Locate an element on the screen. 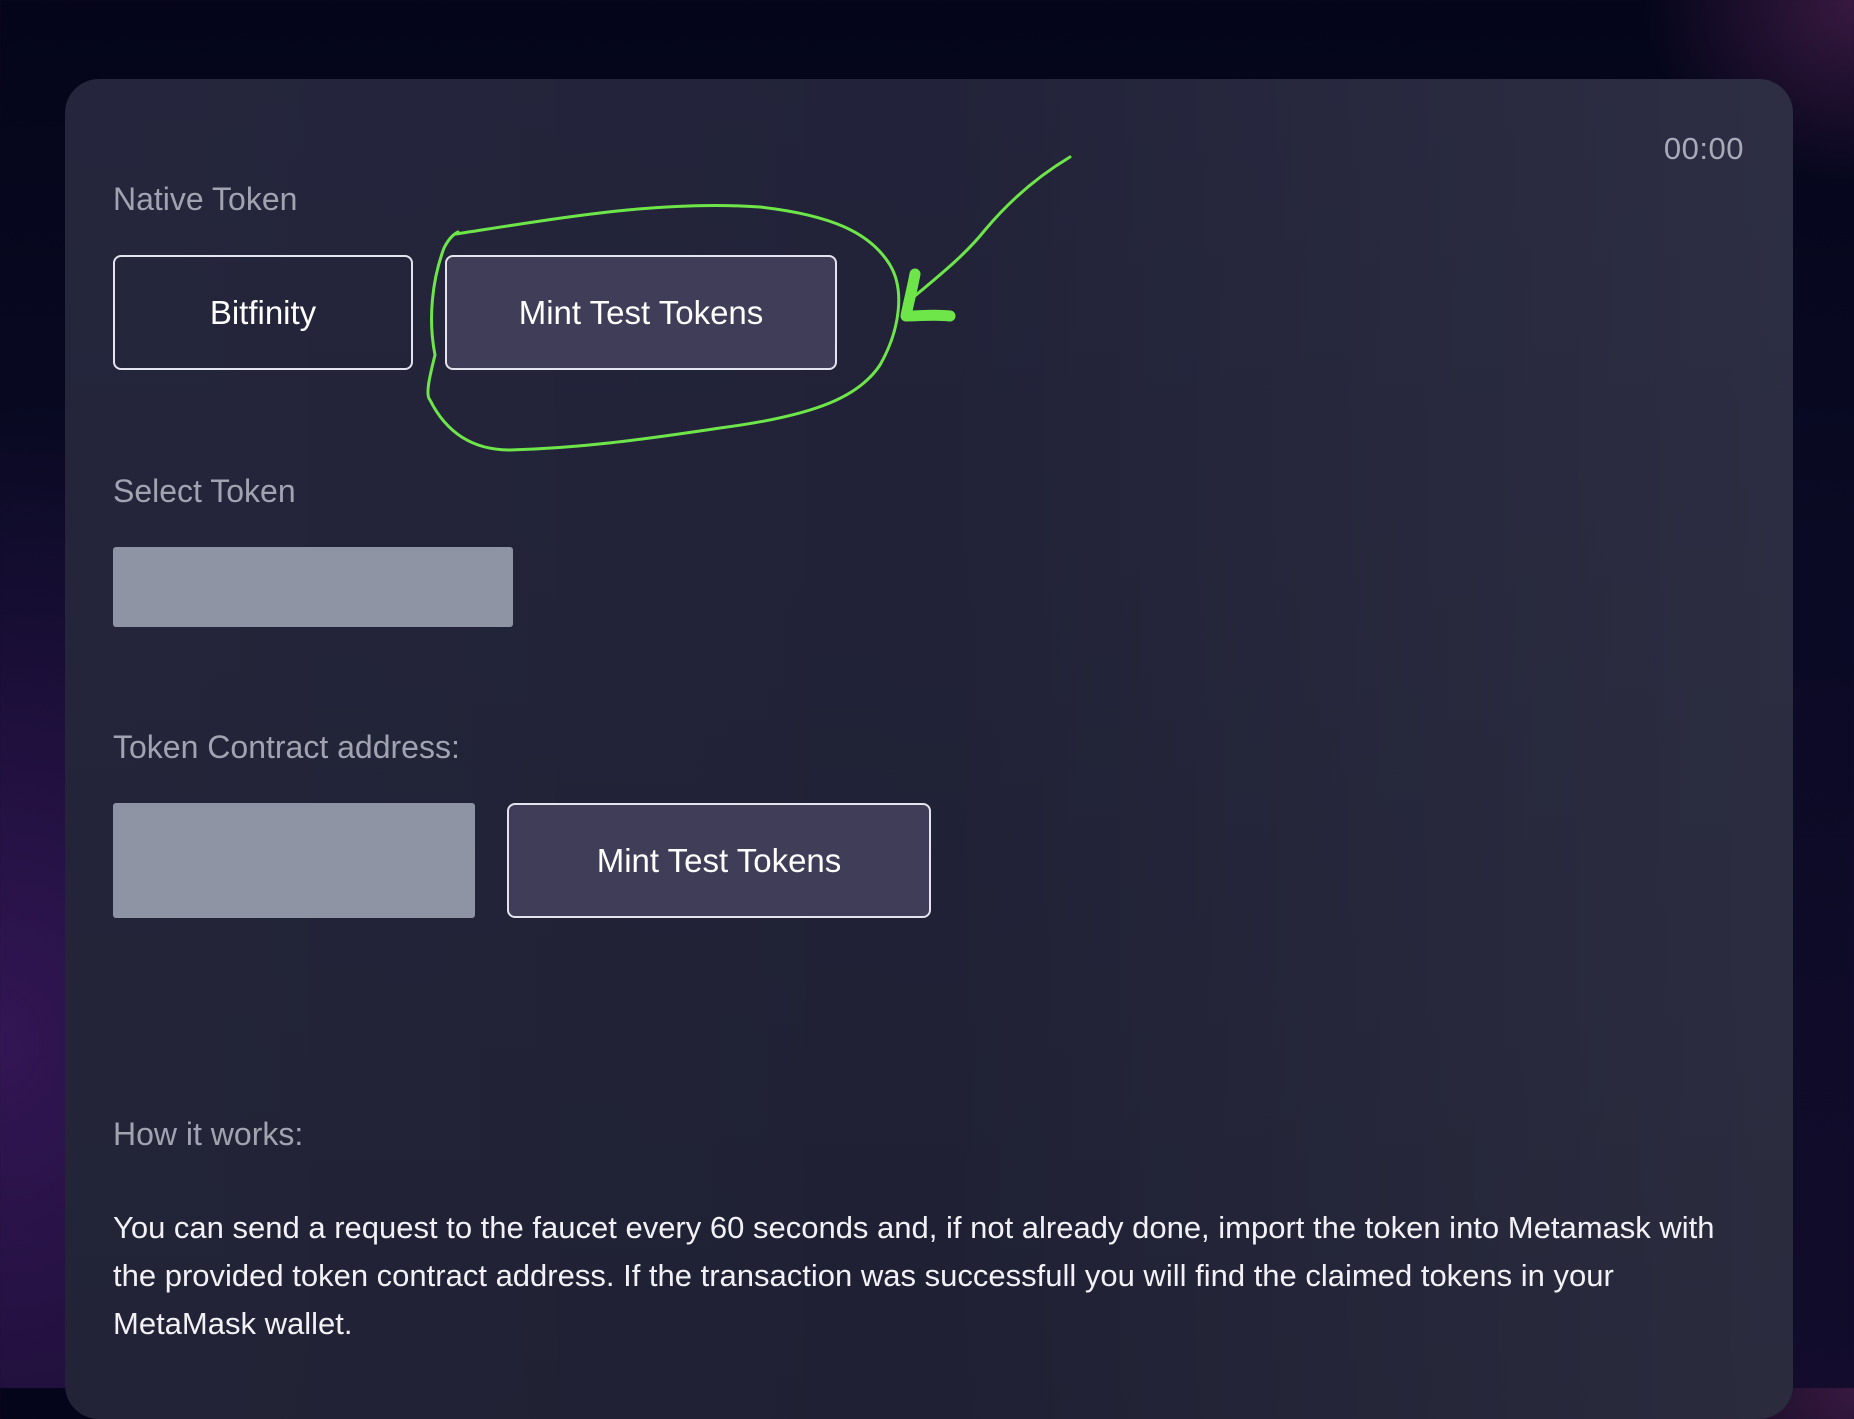 The height and width of the screenshot is (1419, 1854). token-contract-address-field is located at coordinates (294, 860).